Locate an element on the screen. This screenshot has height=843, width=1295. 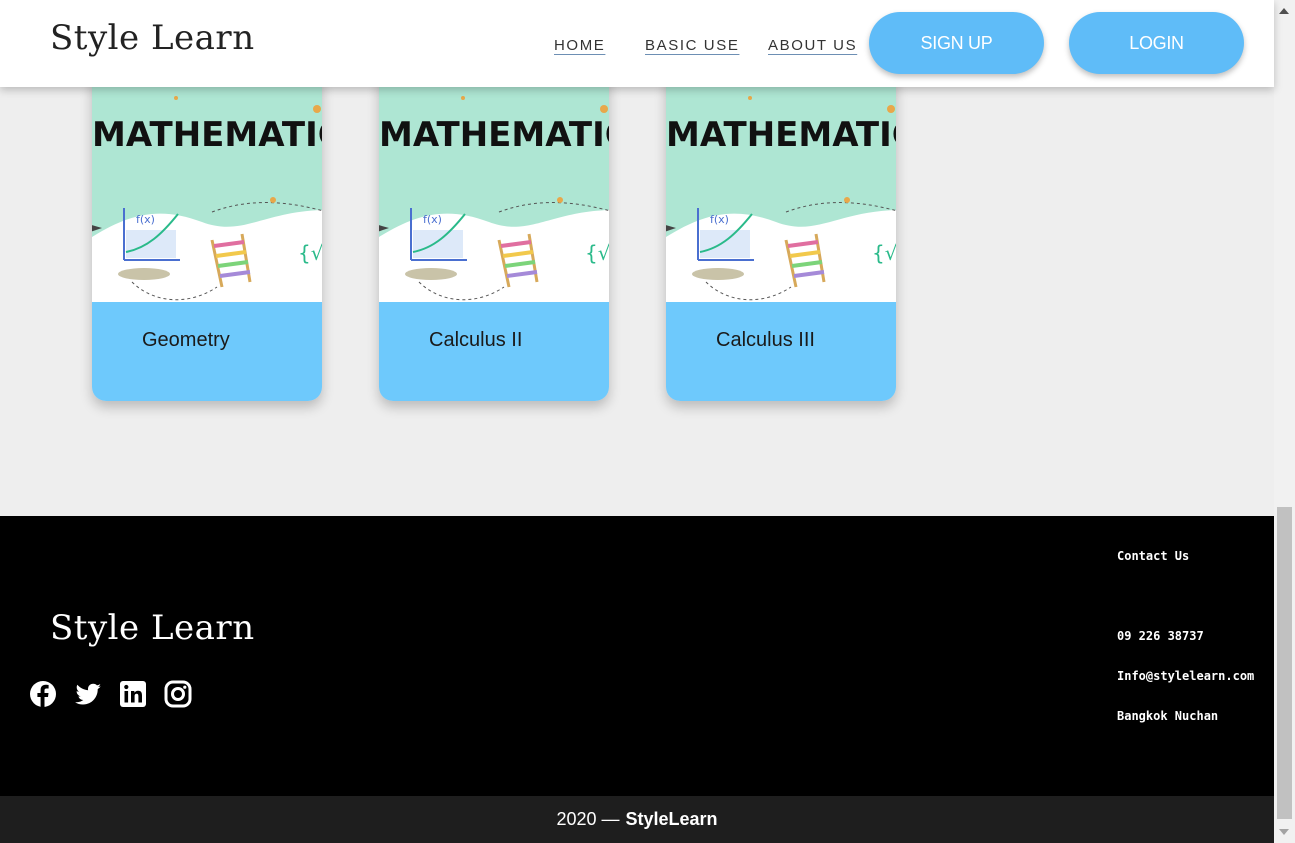
facebook-icon is located at coordinates (43, 694).